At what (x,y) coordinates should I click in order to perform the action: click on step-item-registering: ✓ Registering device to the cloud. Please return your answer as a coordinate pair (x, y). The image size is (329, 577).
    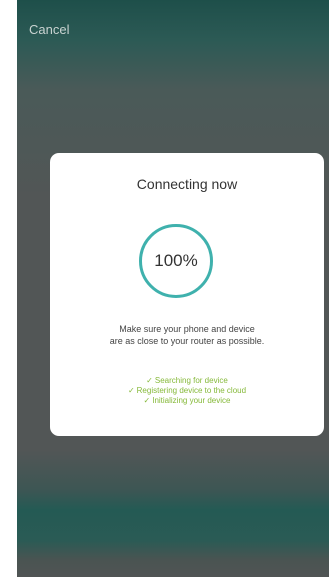
    Looking at the image, I should click on (187, 391).